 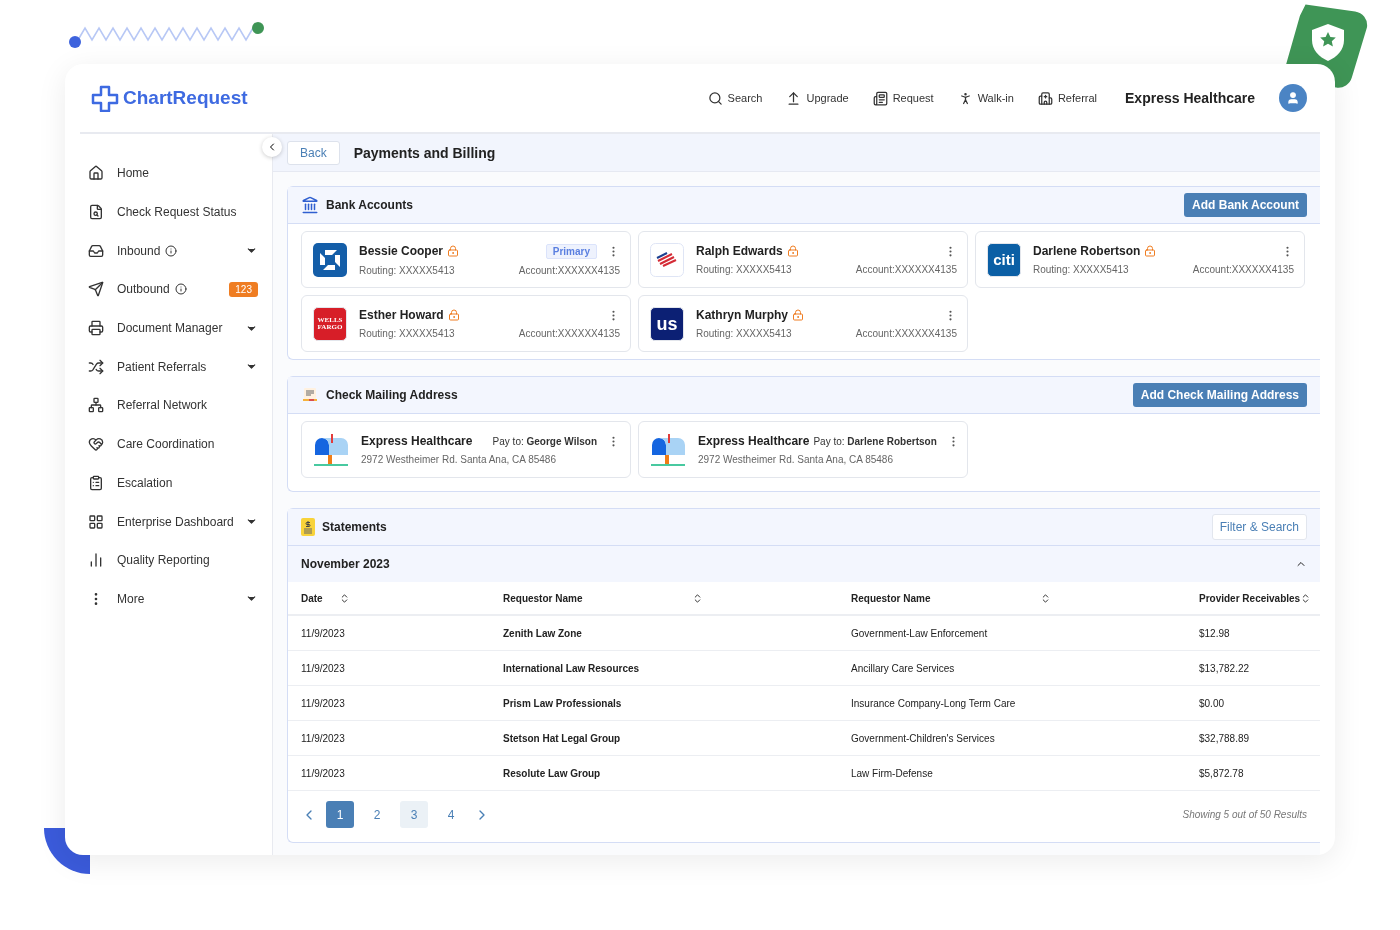 What do you see at coordinates (739, 251) in the screenshot?
I see `account-holder: Ralph Edwards` at bounding box center [739, 251].